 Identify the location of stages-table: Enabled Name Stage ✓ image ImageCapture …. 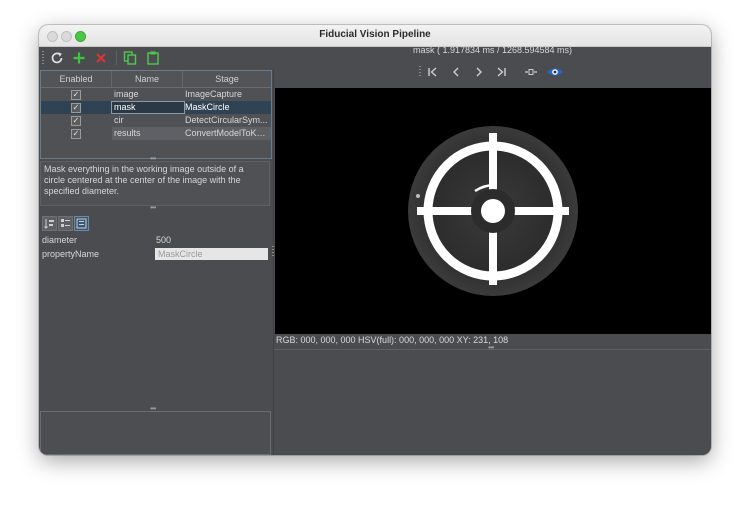
(156, 114).